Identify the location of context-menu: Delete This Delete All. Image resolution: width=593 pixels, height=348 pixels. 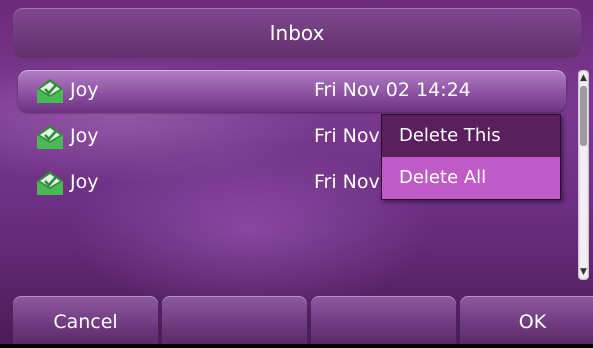
(471, 157).